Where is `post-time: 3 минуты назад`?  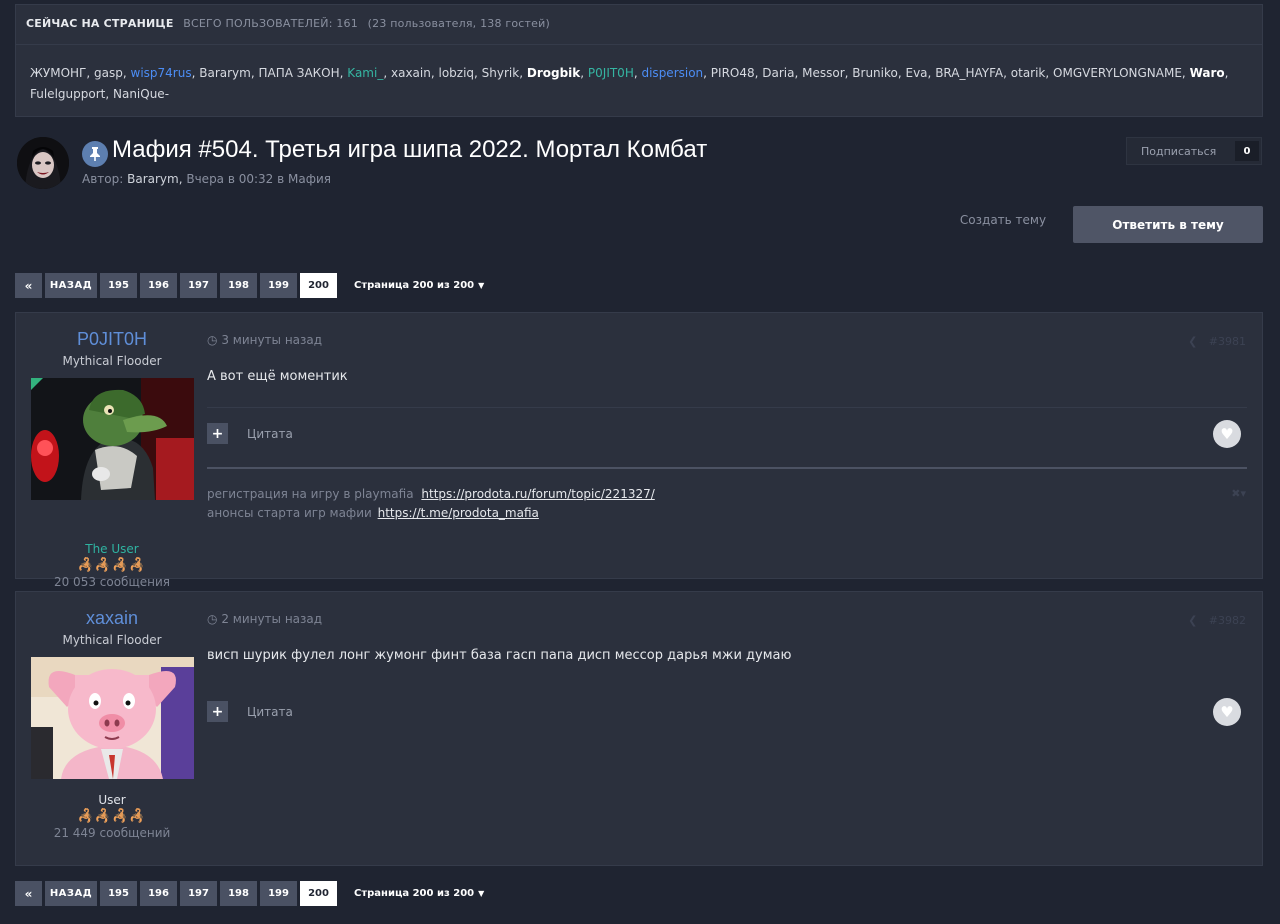 post-time: 3 минуты назад is located at coordinates (272, 340).